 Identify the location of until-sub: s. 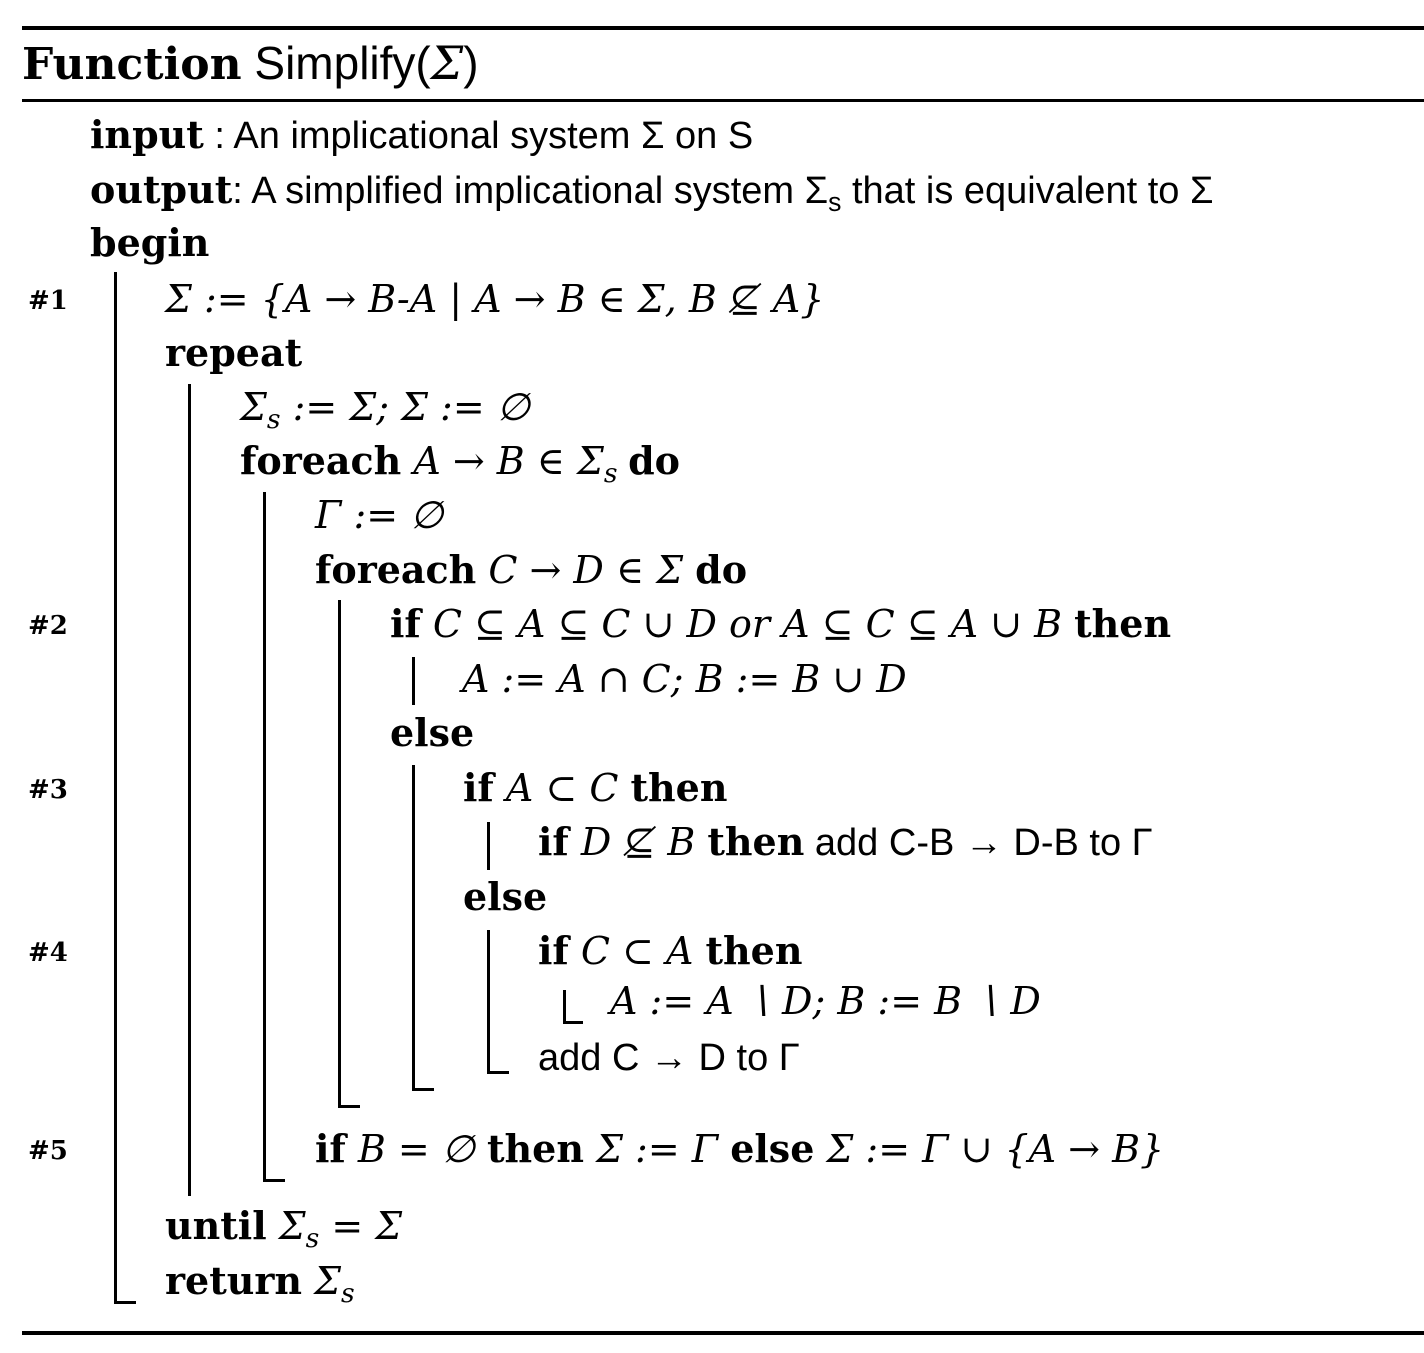
(312, 1238).